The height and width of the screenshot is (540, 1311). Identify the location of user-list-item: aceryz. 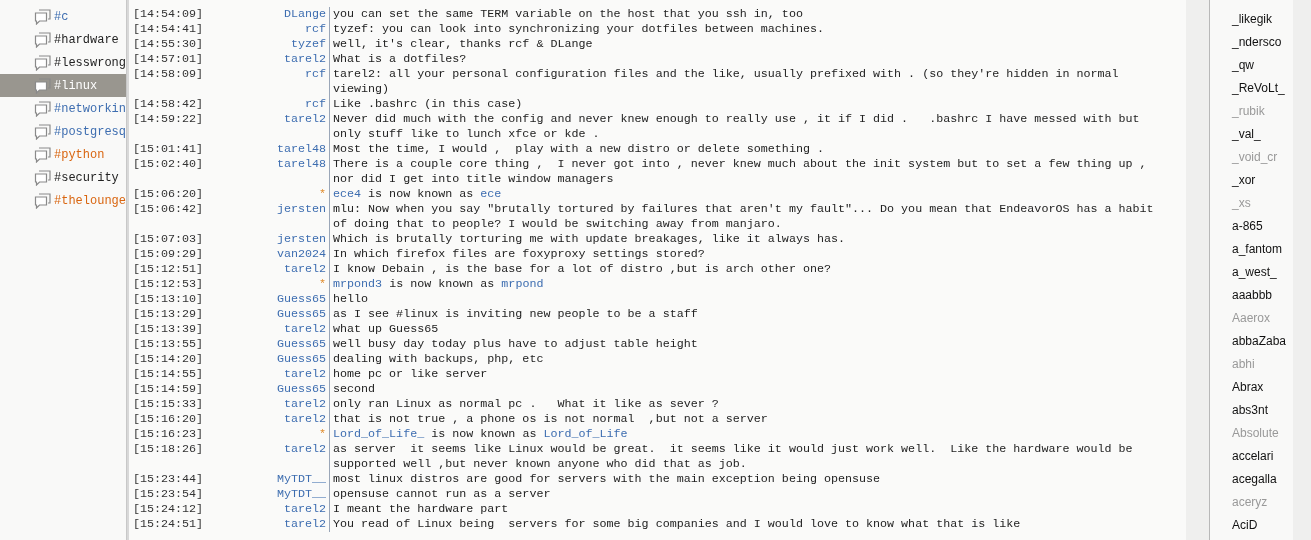
(1251, 502).